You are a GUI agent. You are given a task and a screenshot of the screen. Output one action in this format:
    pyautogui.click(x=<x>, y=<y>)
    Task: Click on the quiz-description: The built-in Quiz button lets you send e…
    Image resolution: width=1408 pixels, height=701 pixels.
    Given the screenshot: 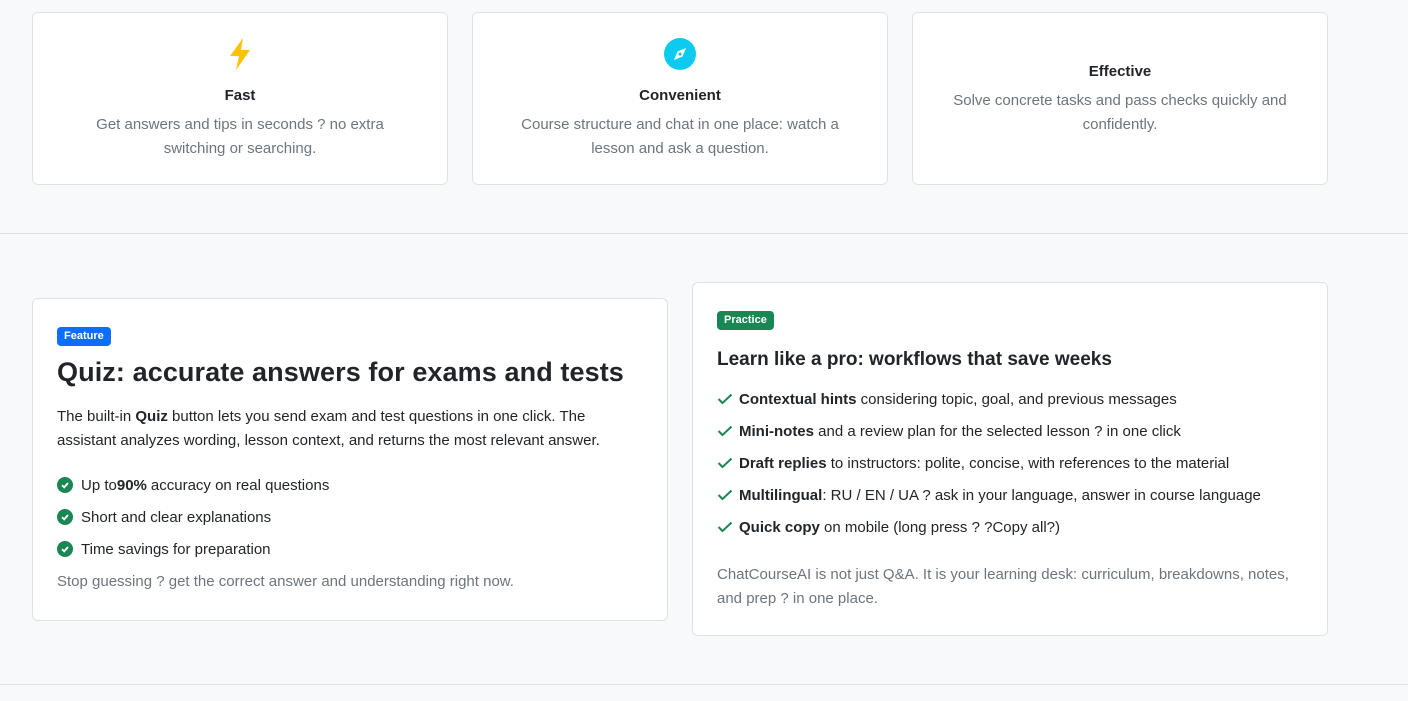 What is the action you would take?
    pyautogui.click(x=328, y=428)
    